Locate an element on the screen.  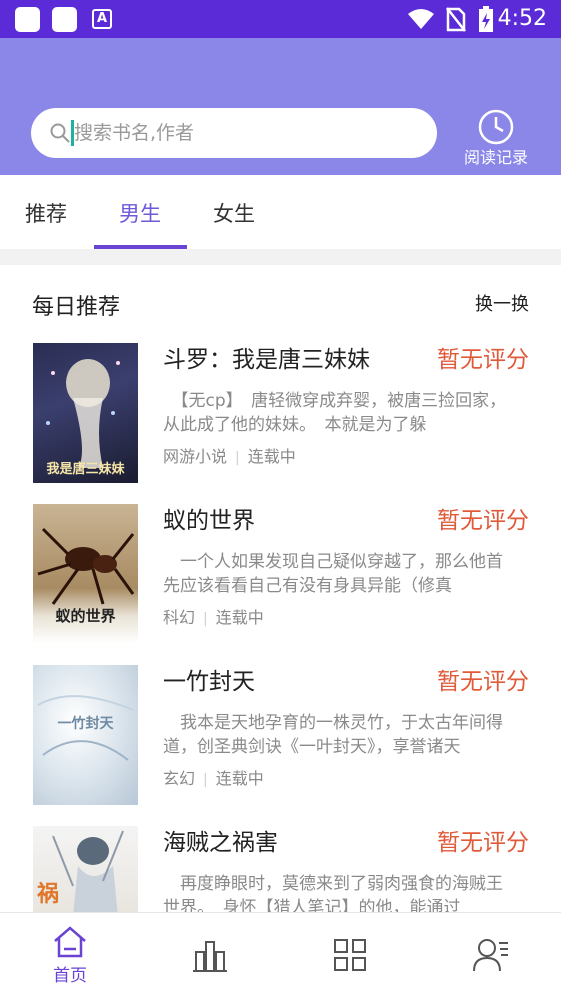
book-title: 蚁的世界 is located at coordinates (209, 521).